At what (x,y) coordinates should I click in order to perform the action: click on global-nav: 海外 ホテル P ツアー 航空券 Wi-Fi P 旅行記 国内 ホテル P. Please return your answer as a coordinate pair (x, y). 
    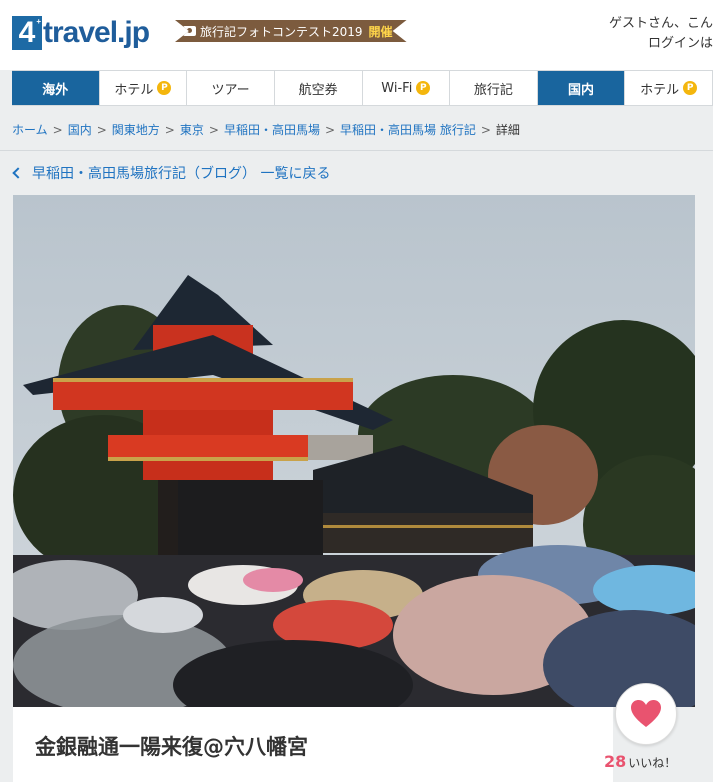
    Looking at the image, I should click on (362, 88).